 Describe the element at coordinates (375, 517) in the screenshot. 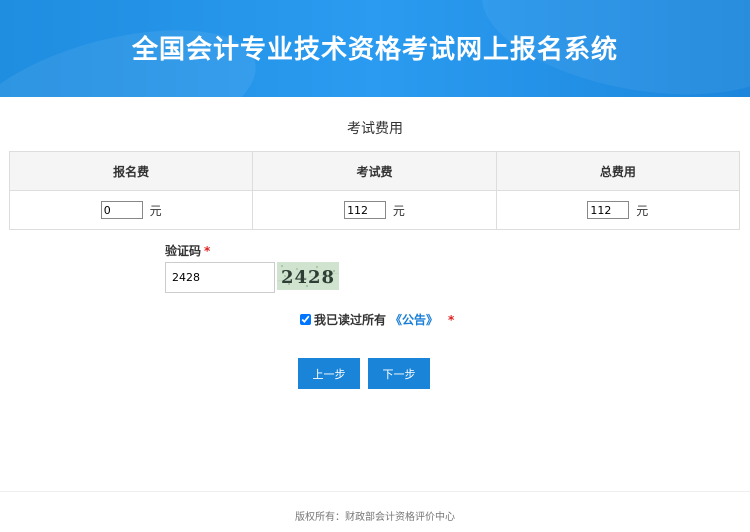

I see `footer-copyright: 版权所有：财政部会计资格评价中心` at that location.